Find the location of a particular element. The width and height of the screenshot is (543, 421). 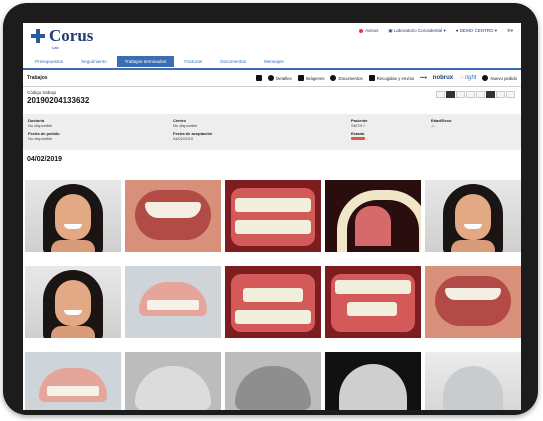

images-button: Imágenes is located at coordinates (310, 78).